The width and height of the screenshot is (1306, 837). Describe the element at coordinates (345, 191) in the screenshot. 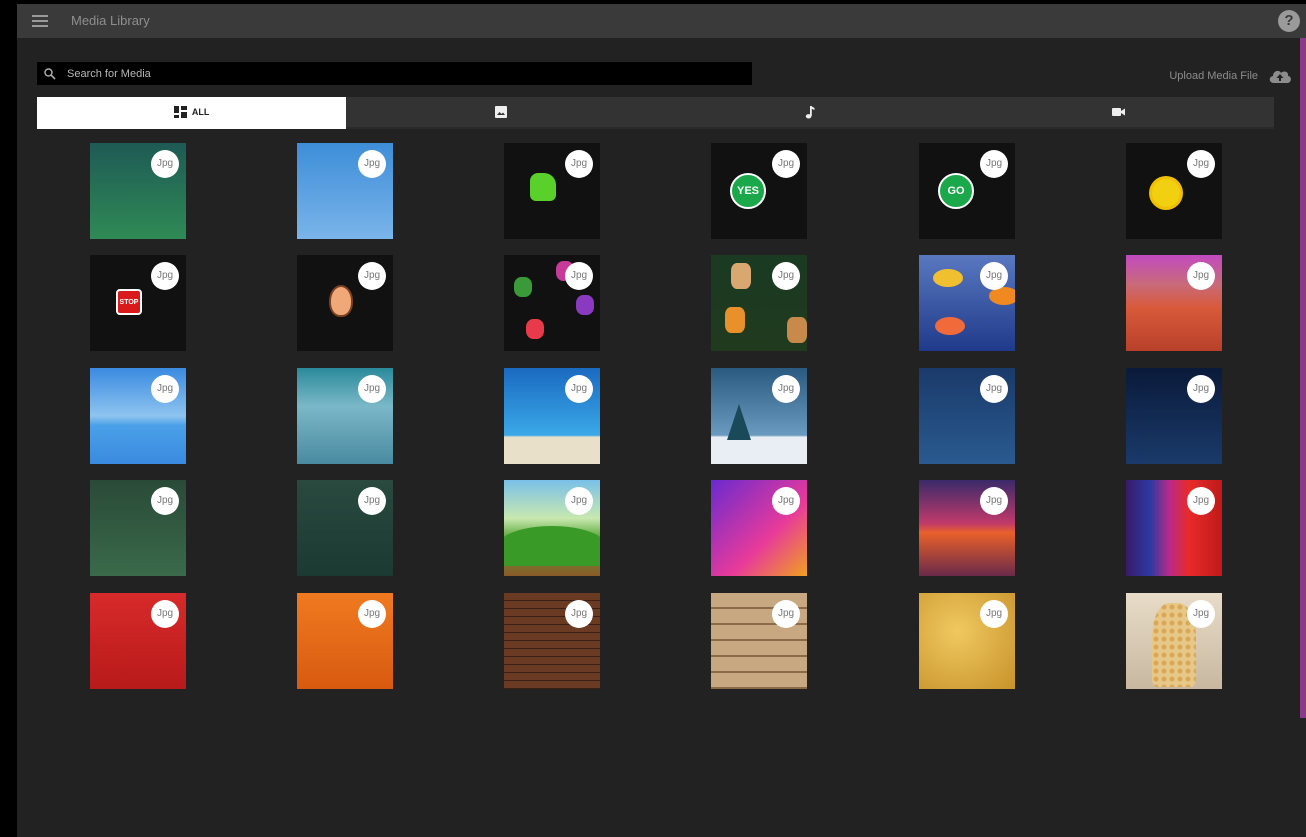

I see `media-thumbnail-blue-sky-clouds: Jpg` at that location.